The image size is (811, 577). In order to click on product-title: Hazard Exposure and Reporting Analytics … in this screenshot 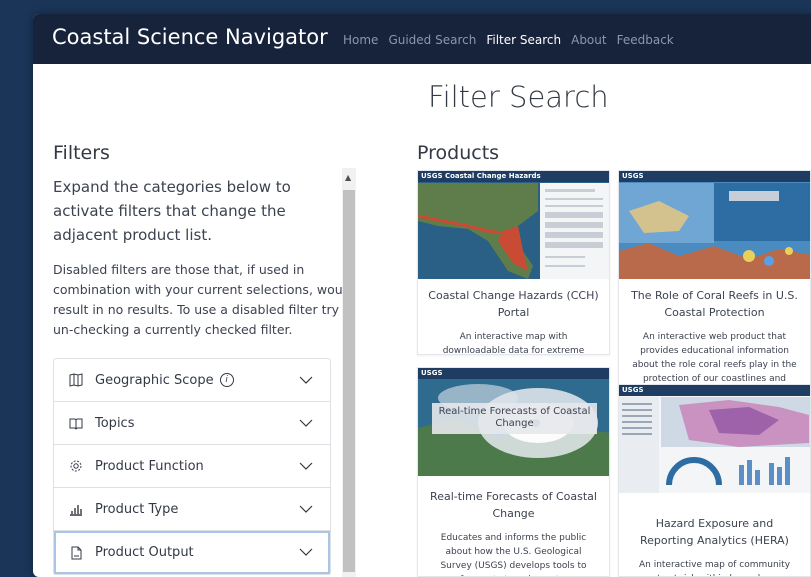, I will do `click(714, 532)`.